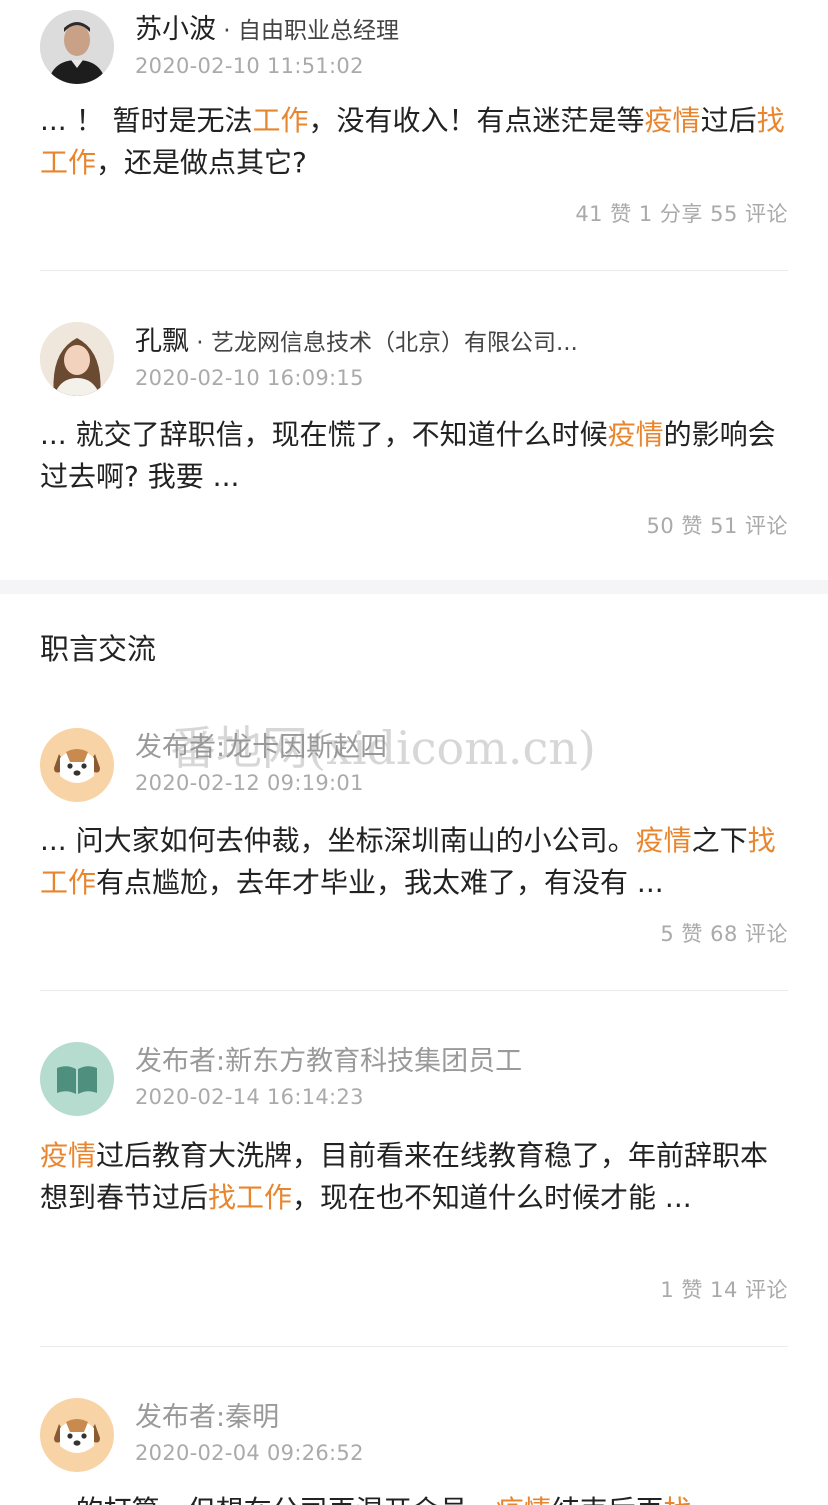 The width and height of the screenshot is (828, 1505). Describe the element at coordinates (678, 1499) in the screenshot. I see `highlighted-keyword: 找` at that location.